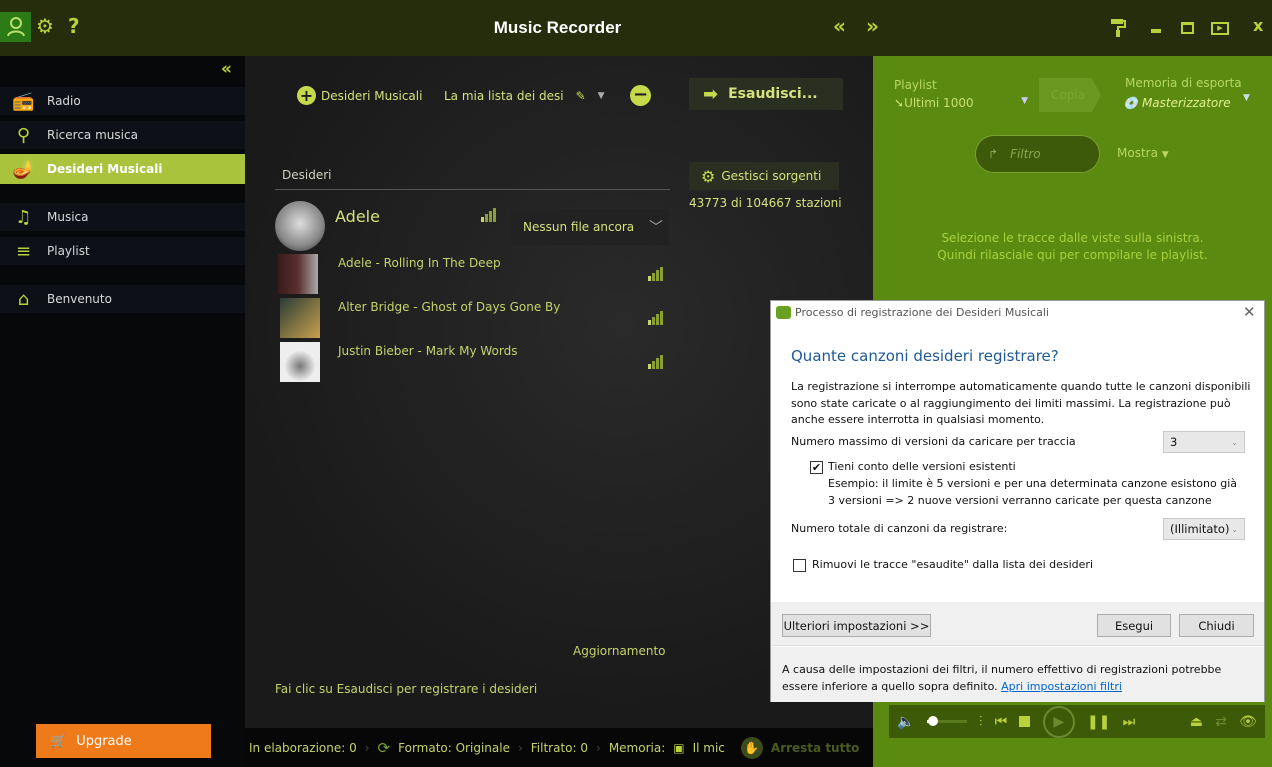 Image resolution: width=1272 pixels, height=767 pixels. What do you see at coordinates (1118, 28) in the screenshot?
I see `paint-roller-icon` at bounding box center [1118, 28].